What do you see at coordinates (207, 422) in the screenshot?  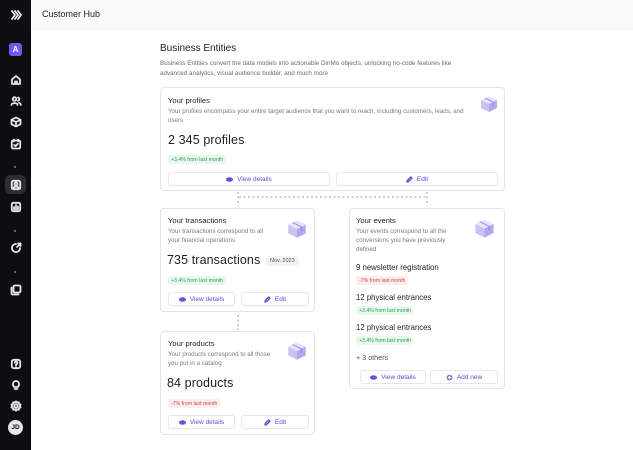 I see `products-view-details-label: View details` at bounding box center [207, 422].